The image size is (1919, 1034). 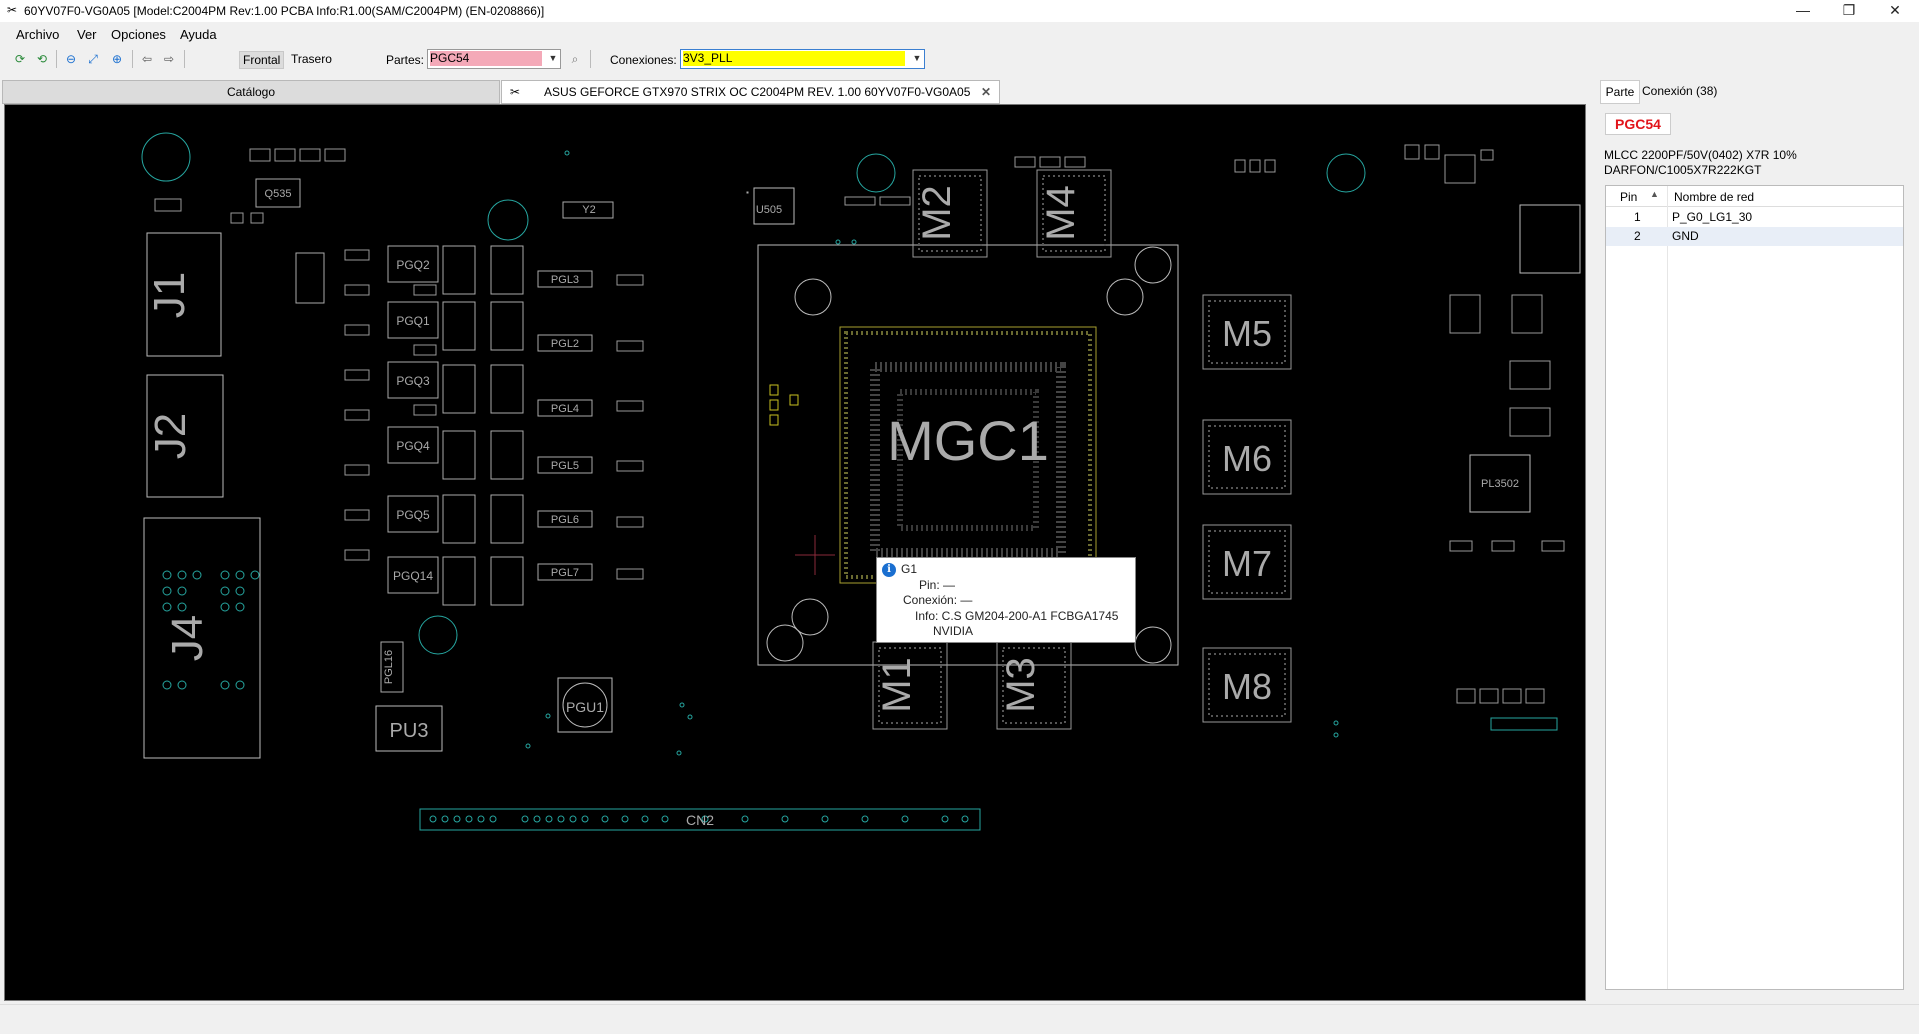 I want to click on tab-catalogo: Catálogo, so click(x=251, y=92).